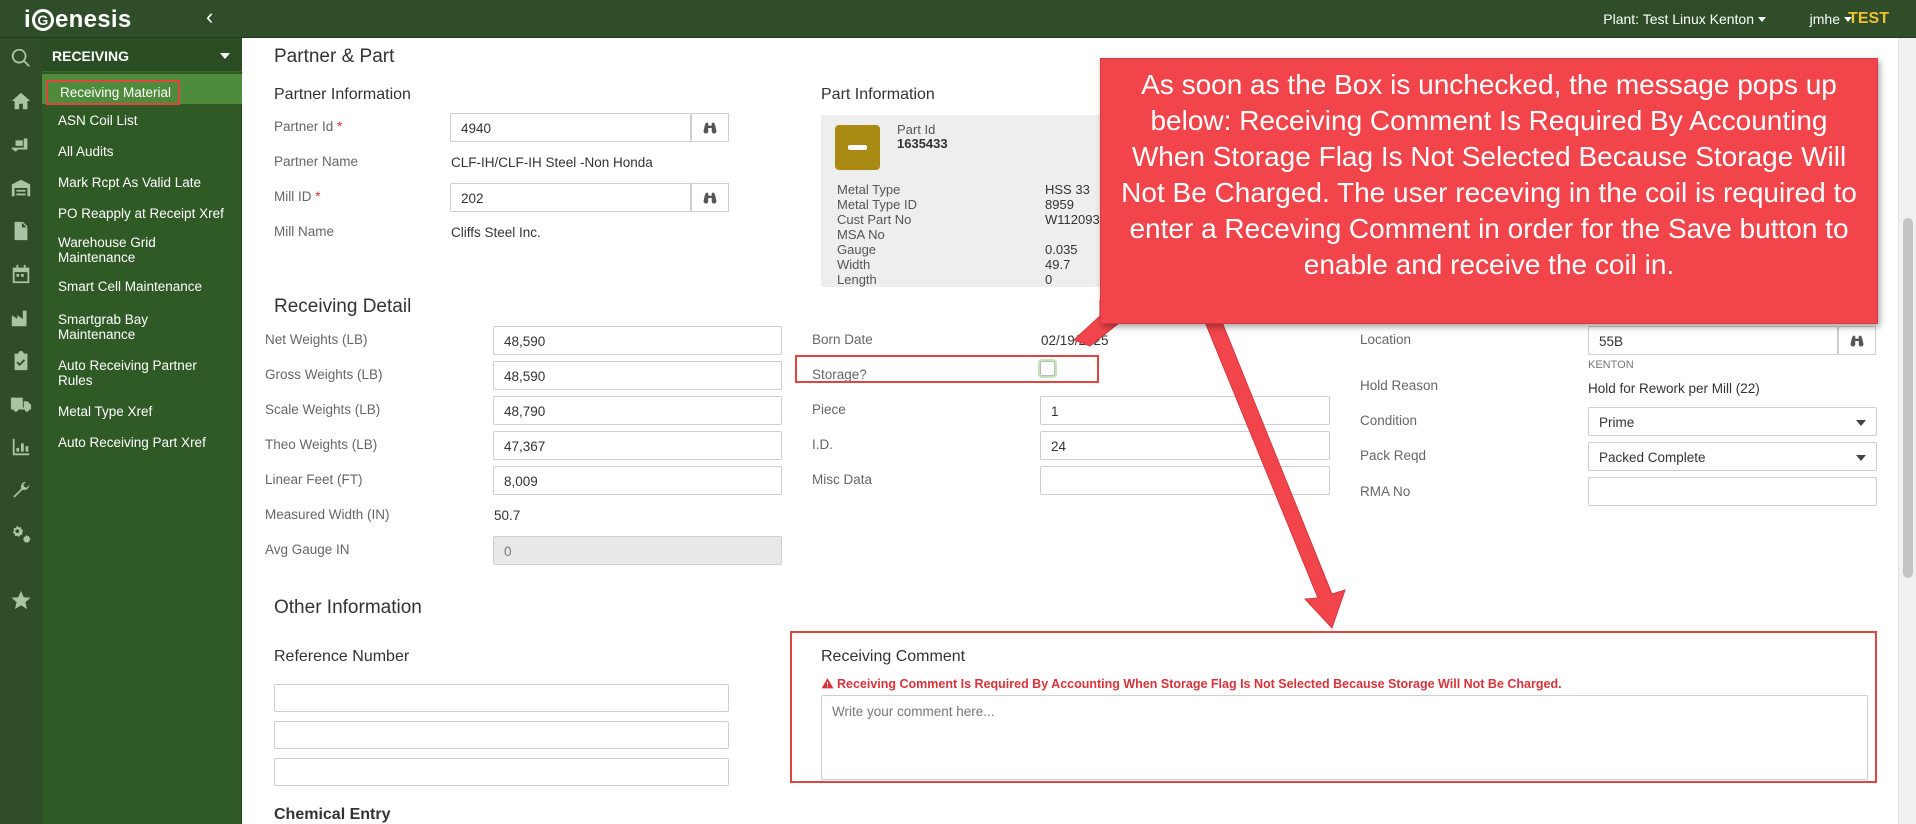  Describe the element at coordinates (21, 361) in the screenshot. I see `clipboard-check-icon` at that location.